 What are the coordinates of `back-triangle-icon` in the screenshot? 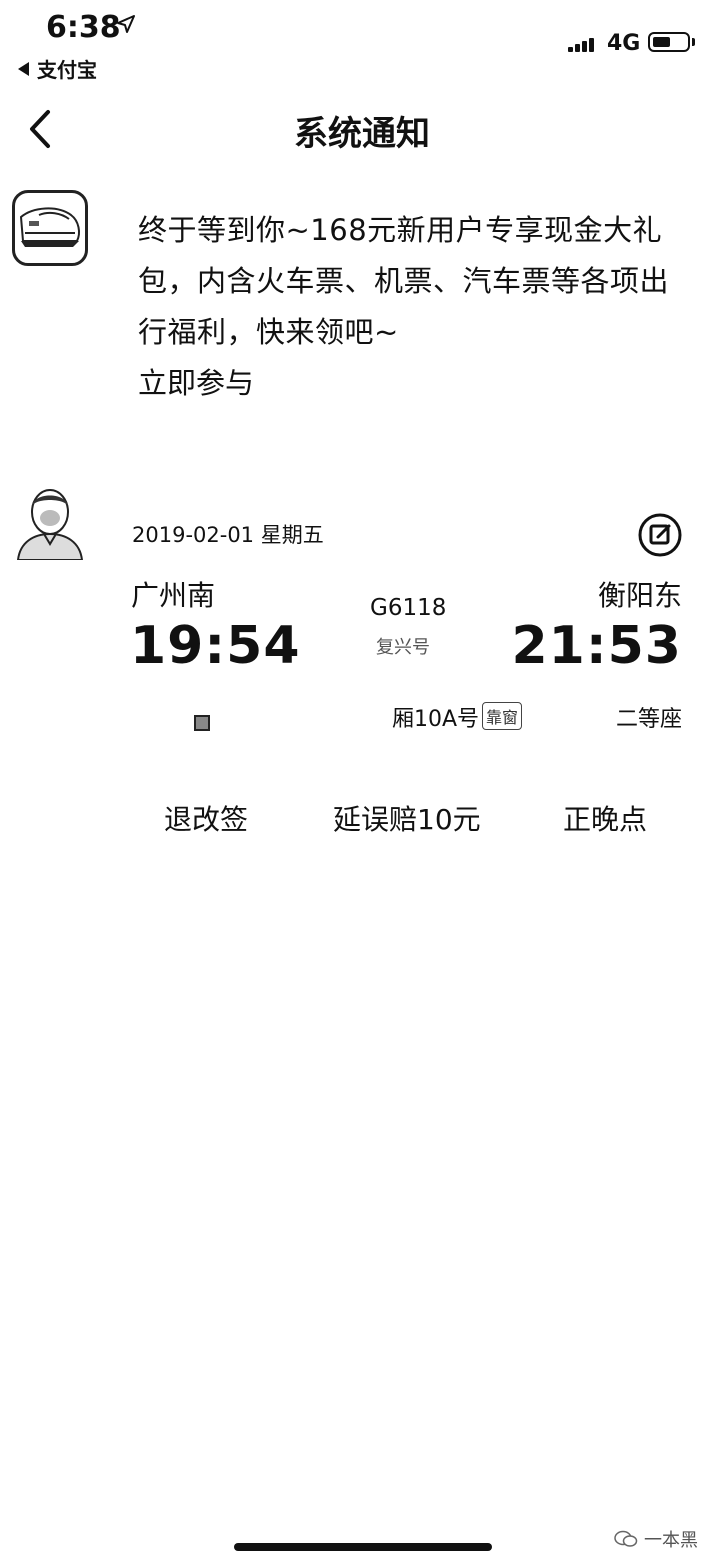 It's located at (23, 68).